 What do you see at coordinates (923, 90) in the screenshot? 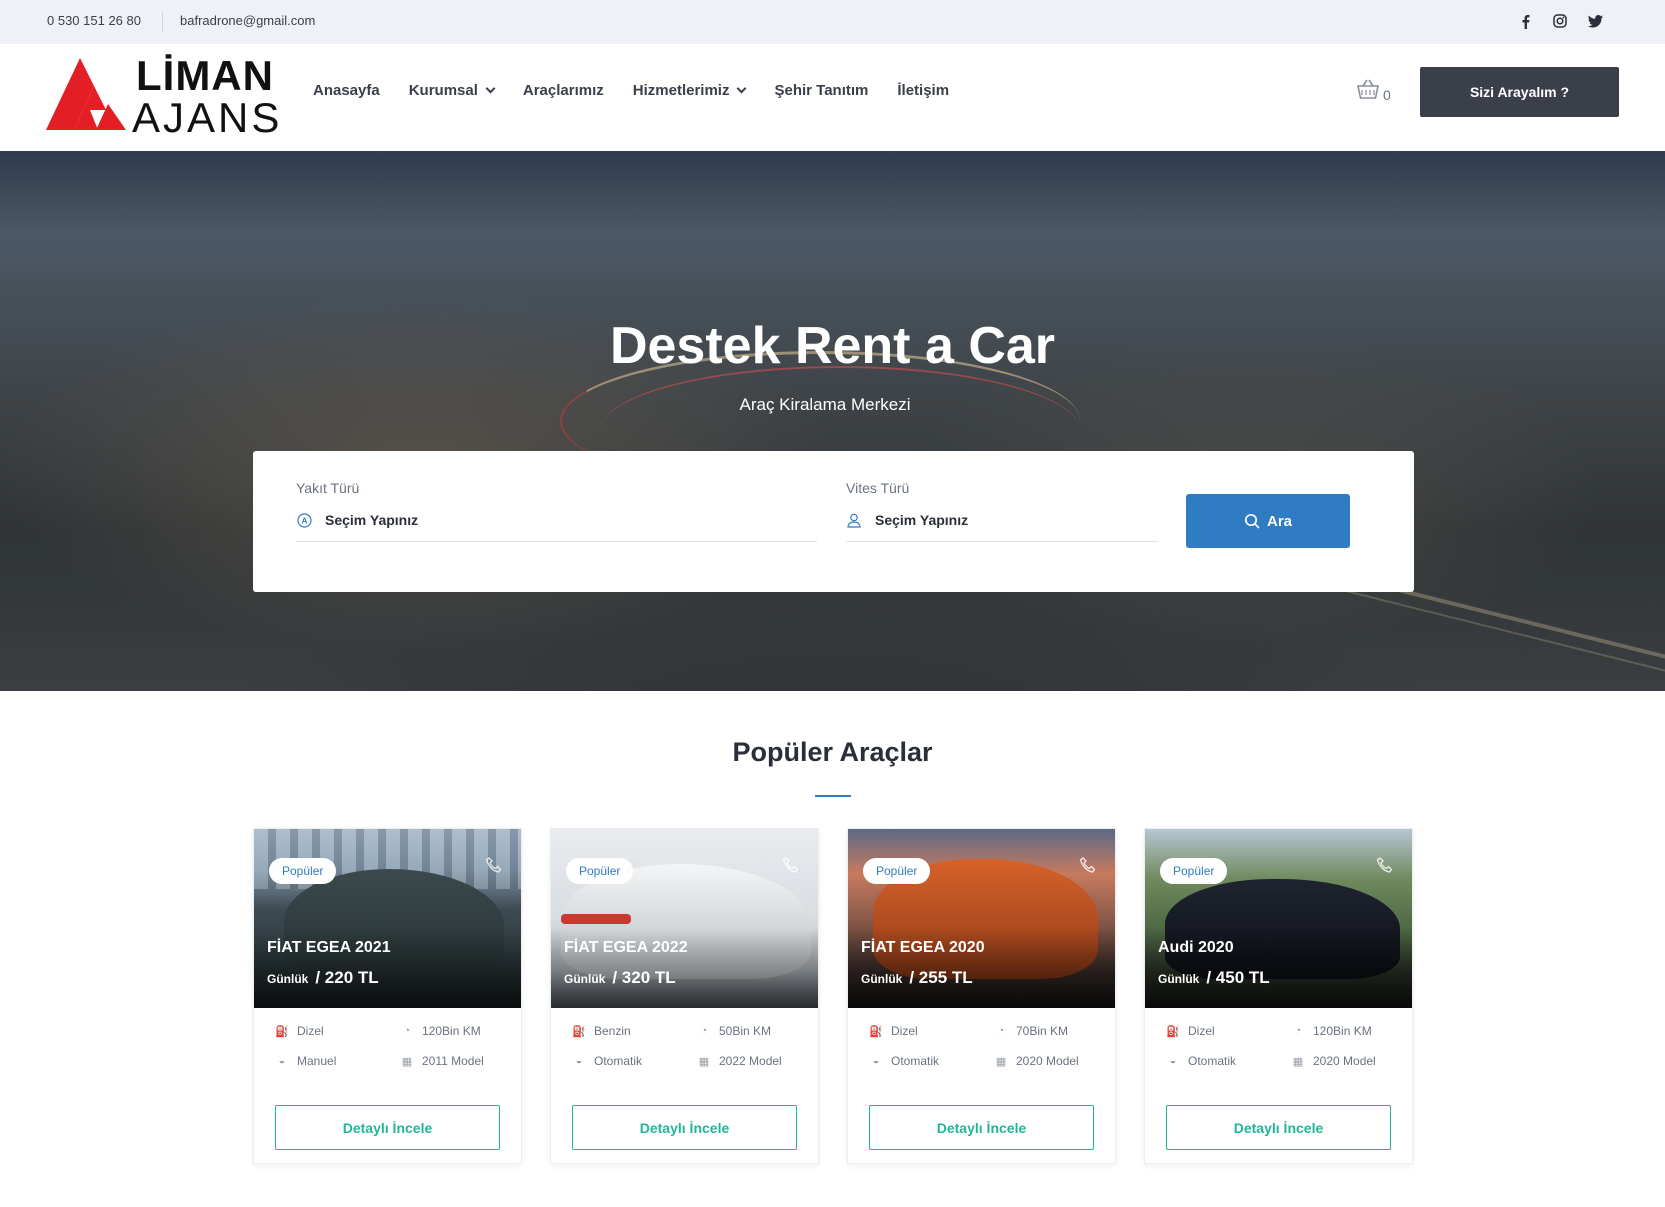
I see `nav-item-iletisim: İletişim` at bounding box center [923, 90].